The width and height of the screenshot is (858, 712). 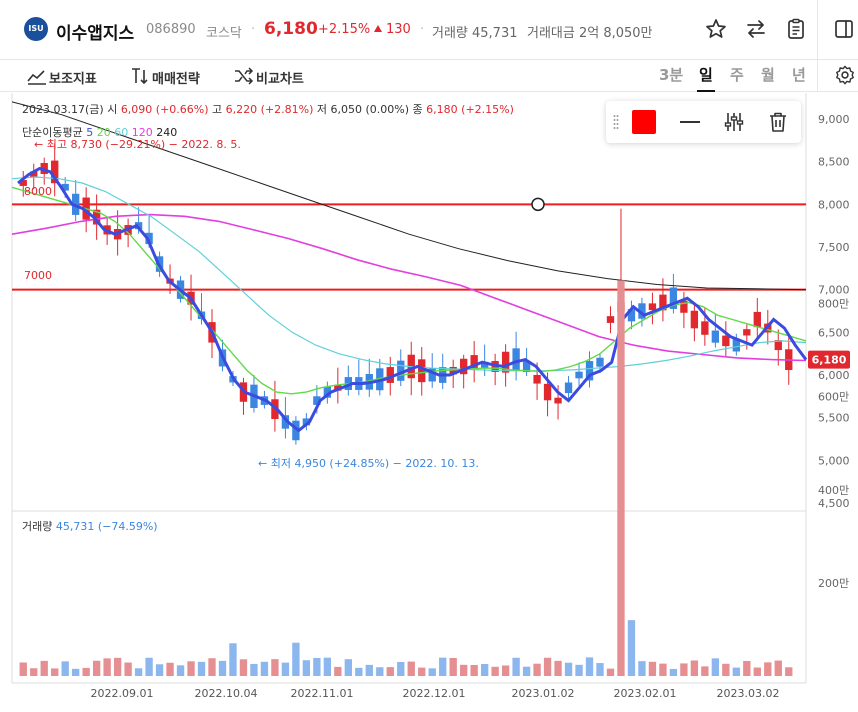 I want to click on trash-icon, so click(x=778, y=122).